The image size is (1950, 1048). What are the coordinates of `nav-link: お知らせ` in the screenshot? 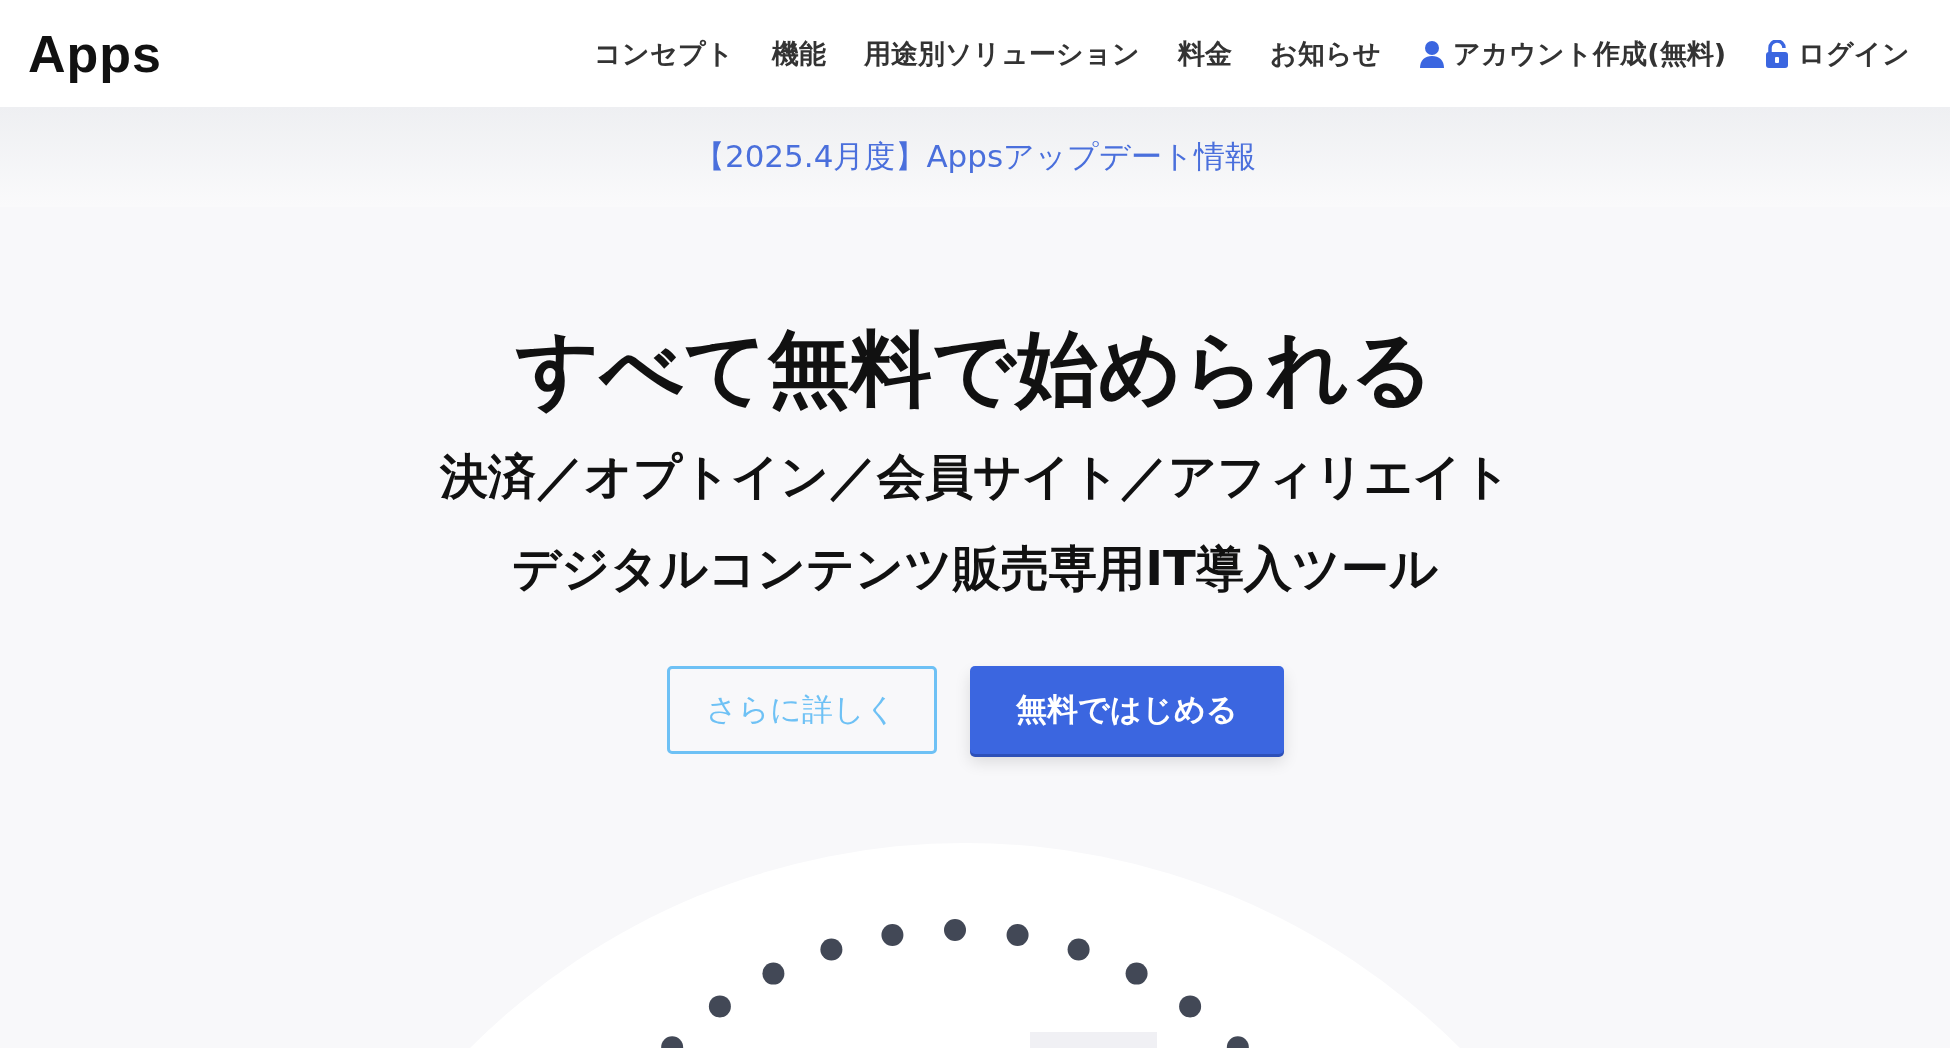 It's located at (1326, 53).